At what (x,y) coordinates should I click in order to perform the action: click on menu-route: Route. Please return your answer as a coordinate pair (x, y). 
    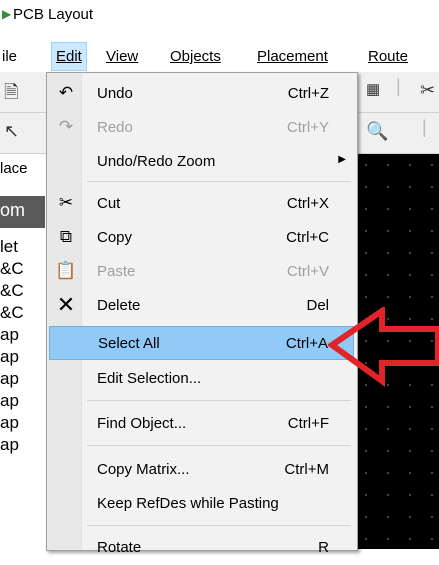
    Looking at the image, I should click on (388, 56).